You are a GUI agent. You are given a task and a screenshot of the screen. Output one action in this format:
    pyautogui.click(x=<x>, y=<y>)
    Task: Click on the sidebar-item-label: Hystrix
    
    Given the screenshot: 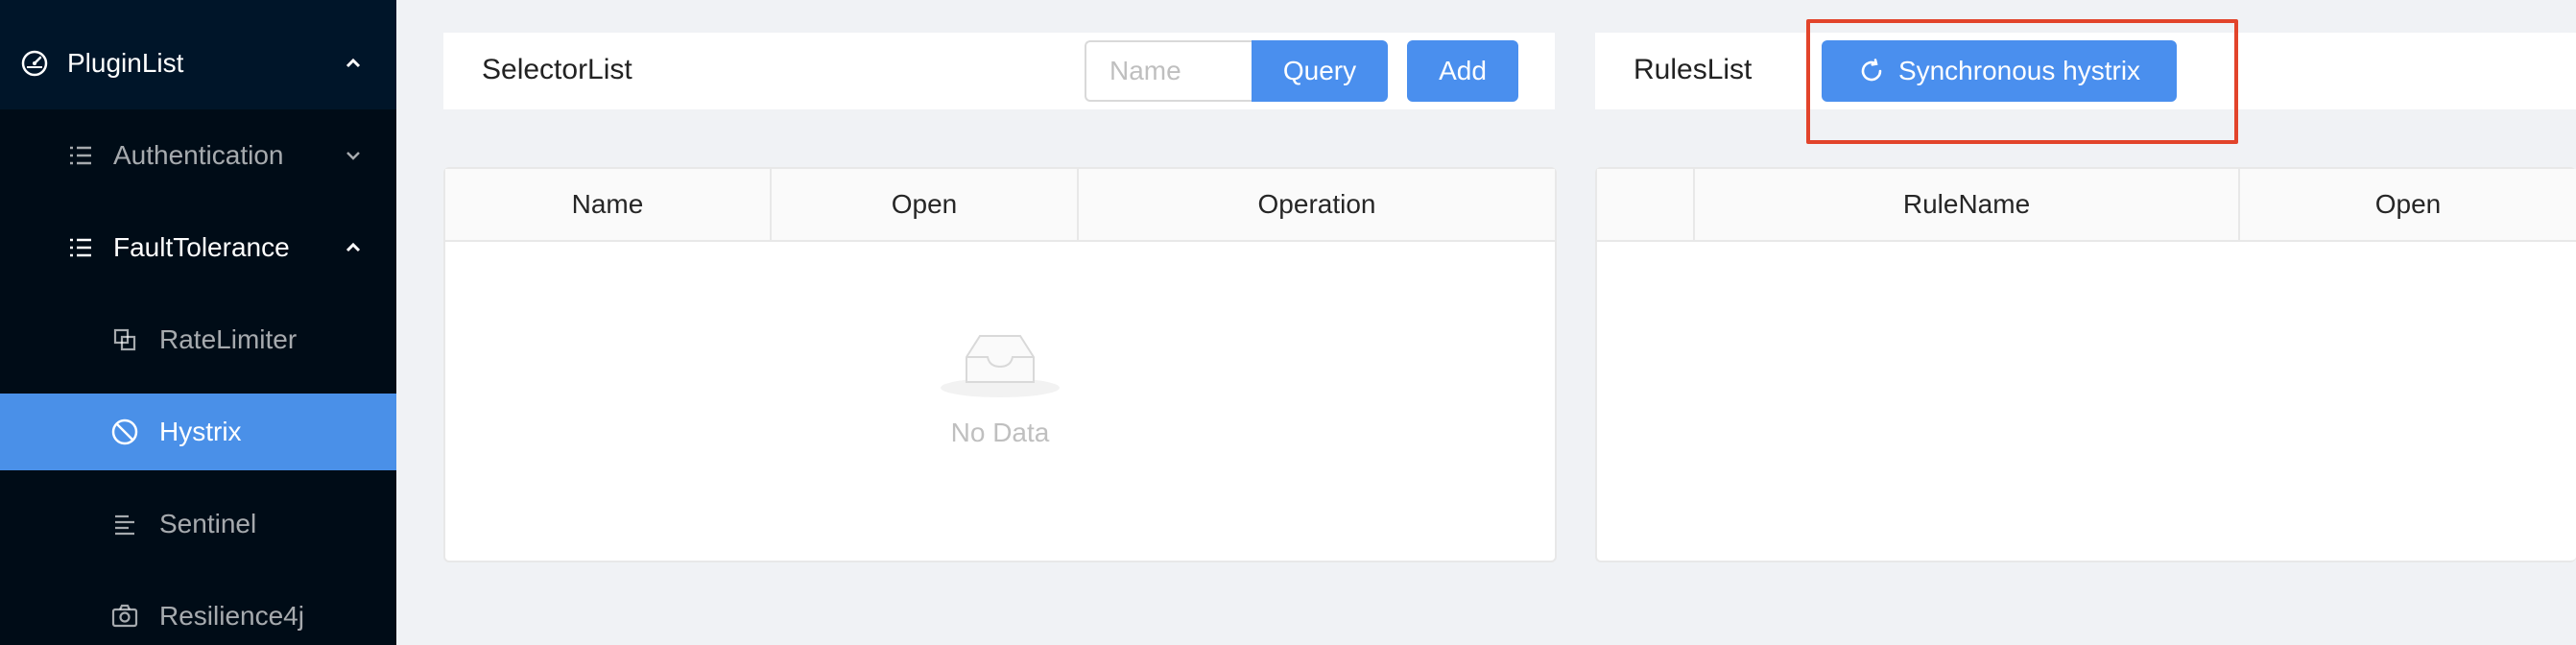 What is the action you would take?
    pyautogui.click(x=200, y=431)
    